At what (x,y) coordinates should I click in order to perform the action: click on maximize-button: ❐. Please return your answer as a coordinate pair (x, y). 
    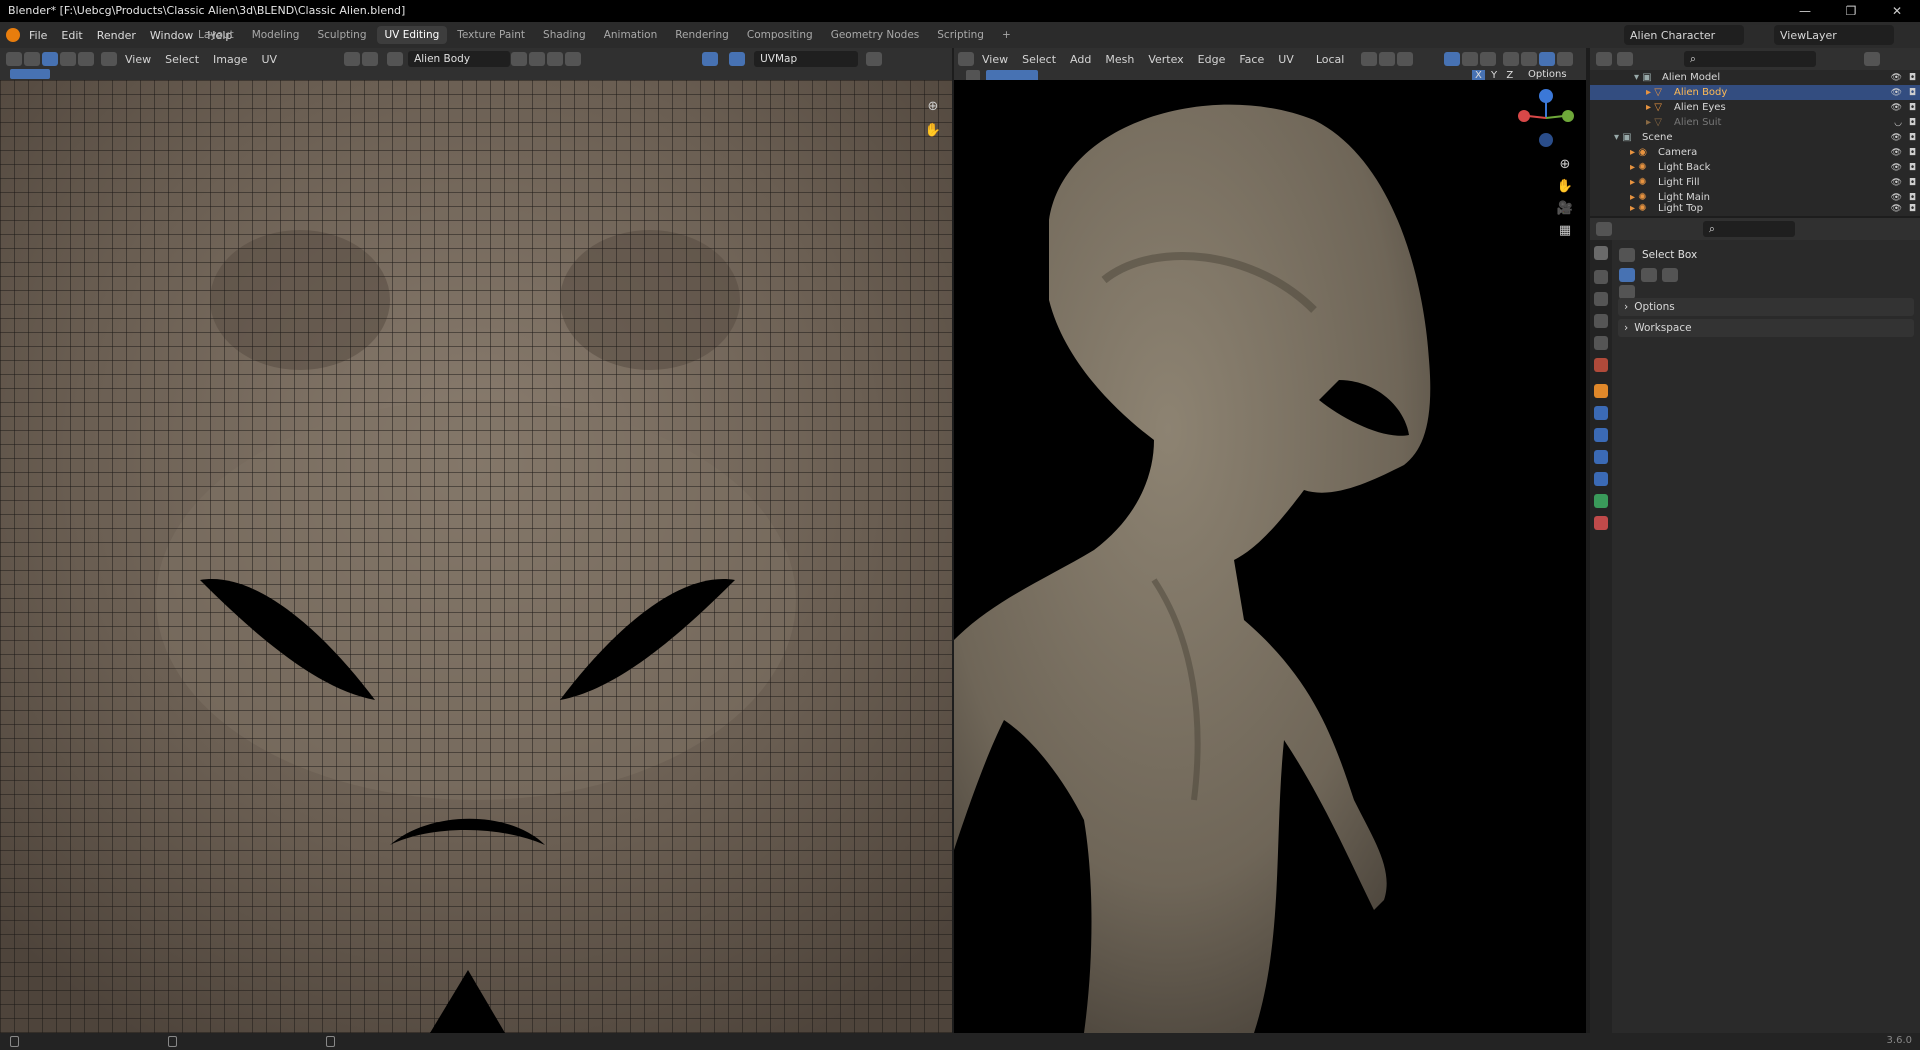
    Looking at the image, I should click on (1851, 11).